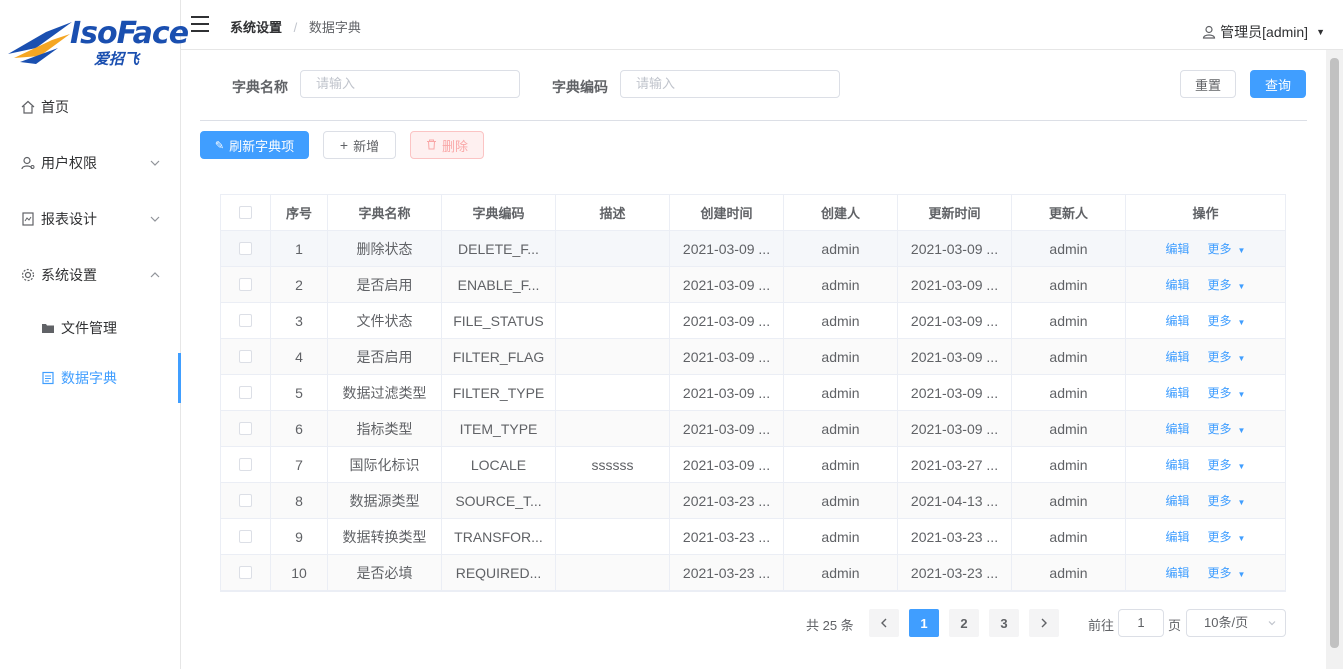  What do you see at coordinates (55, 107) in the screenshot?
I see `sidebar-item-label: 首页` at bounding box center [55, 107].